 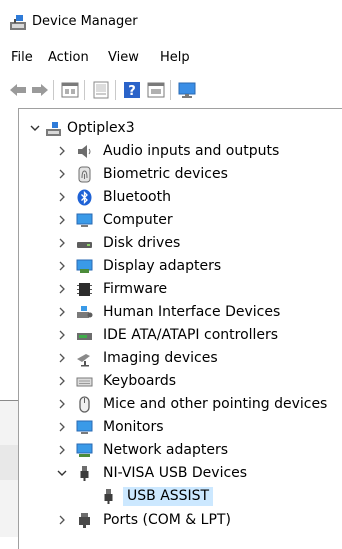 What do you see at coordinates (162, 266) in the screenshot?
I see `tree-item-label: Display adapters` at bounding box center [162, 266].